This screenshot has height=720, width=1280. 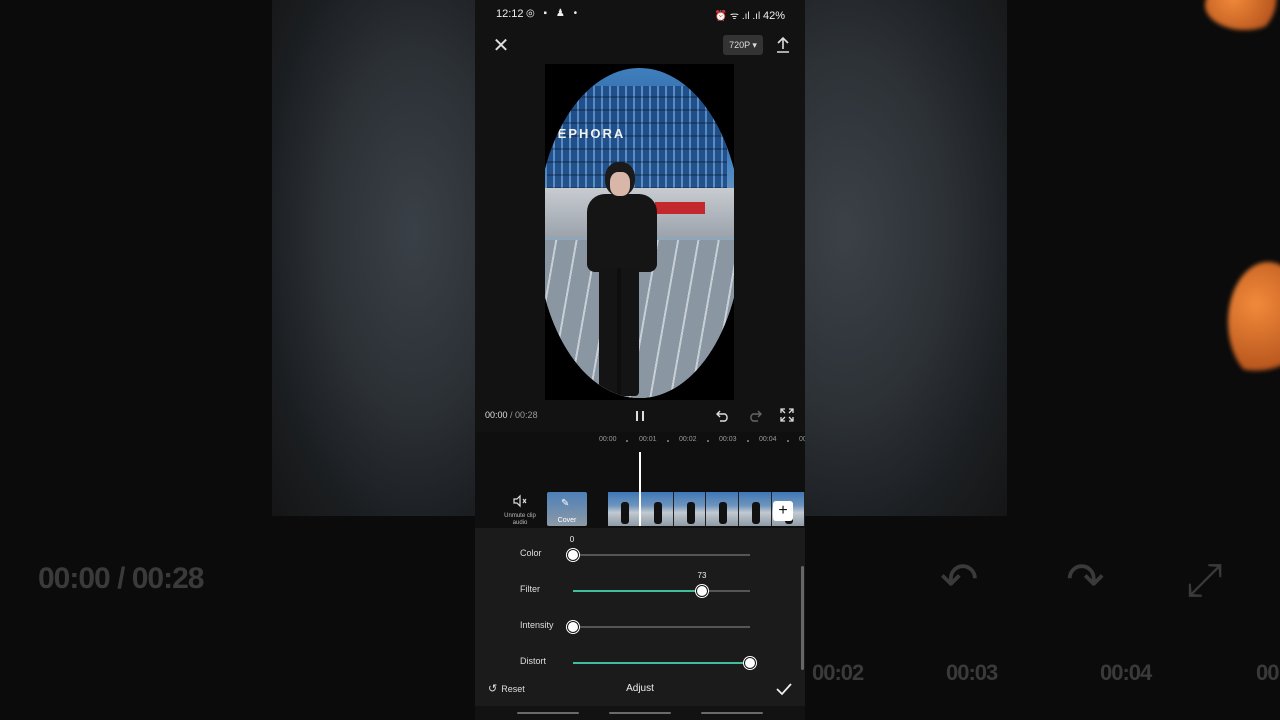 I want to click on muted-speaker-icon, so click(x=520, y=501).